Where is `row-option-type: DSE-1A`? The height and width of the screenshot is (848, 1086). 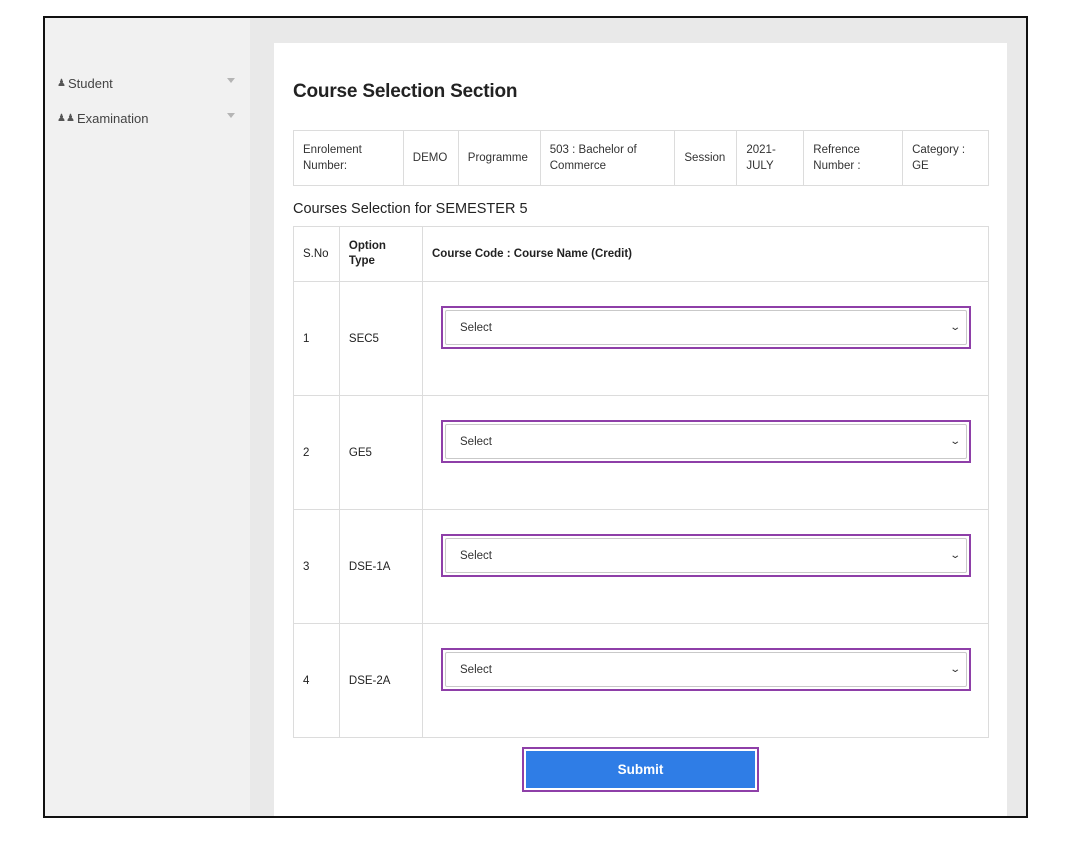
row-option-type: DSE-1A is located at coordinates (381, 566).